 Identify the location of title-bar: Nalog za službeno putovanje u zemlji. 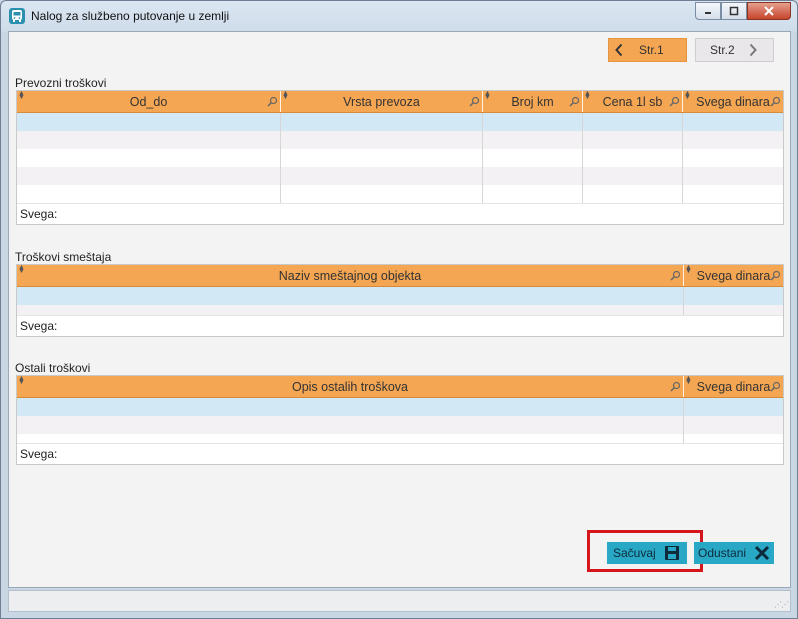
(399, 16).